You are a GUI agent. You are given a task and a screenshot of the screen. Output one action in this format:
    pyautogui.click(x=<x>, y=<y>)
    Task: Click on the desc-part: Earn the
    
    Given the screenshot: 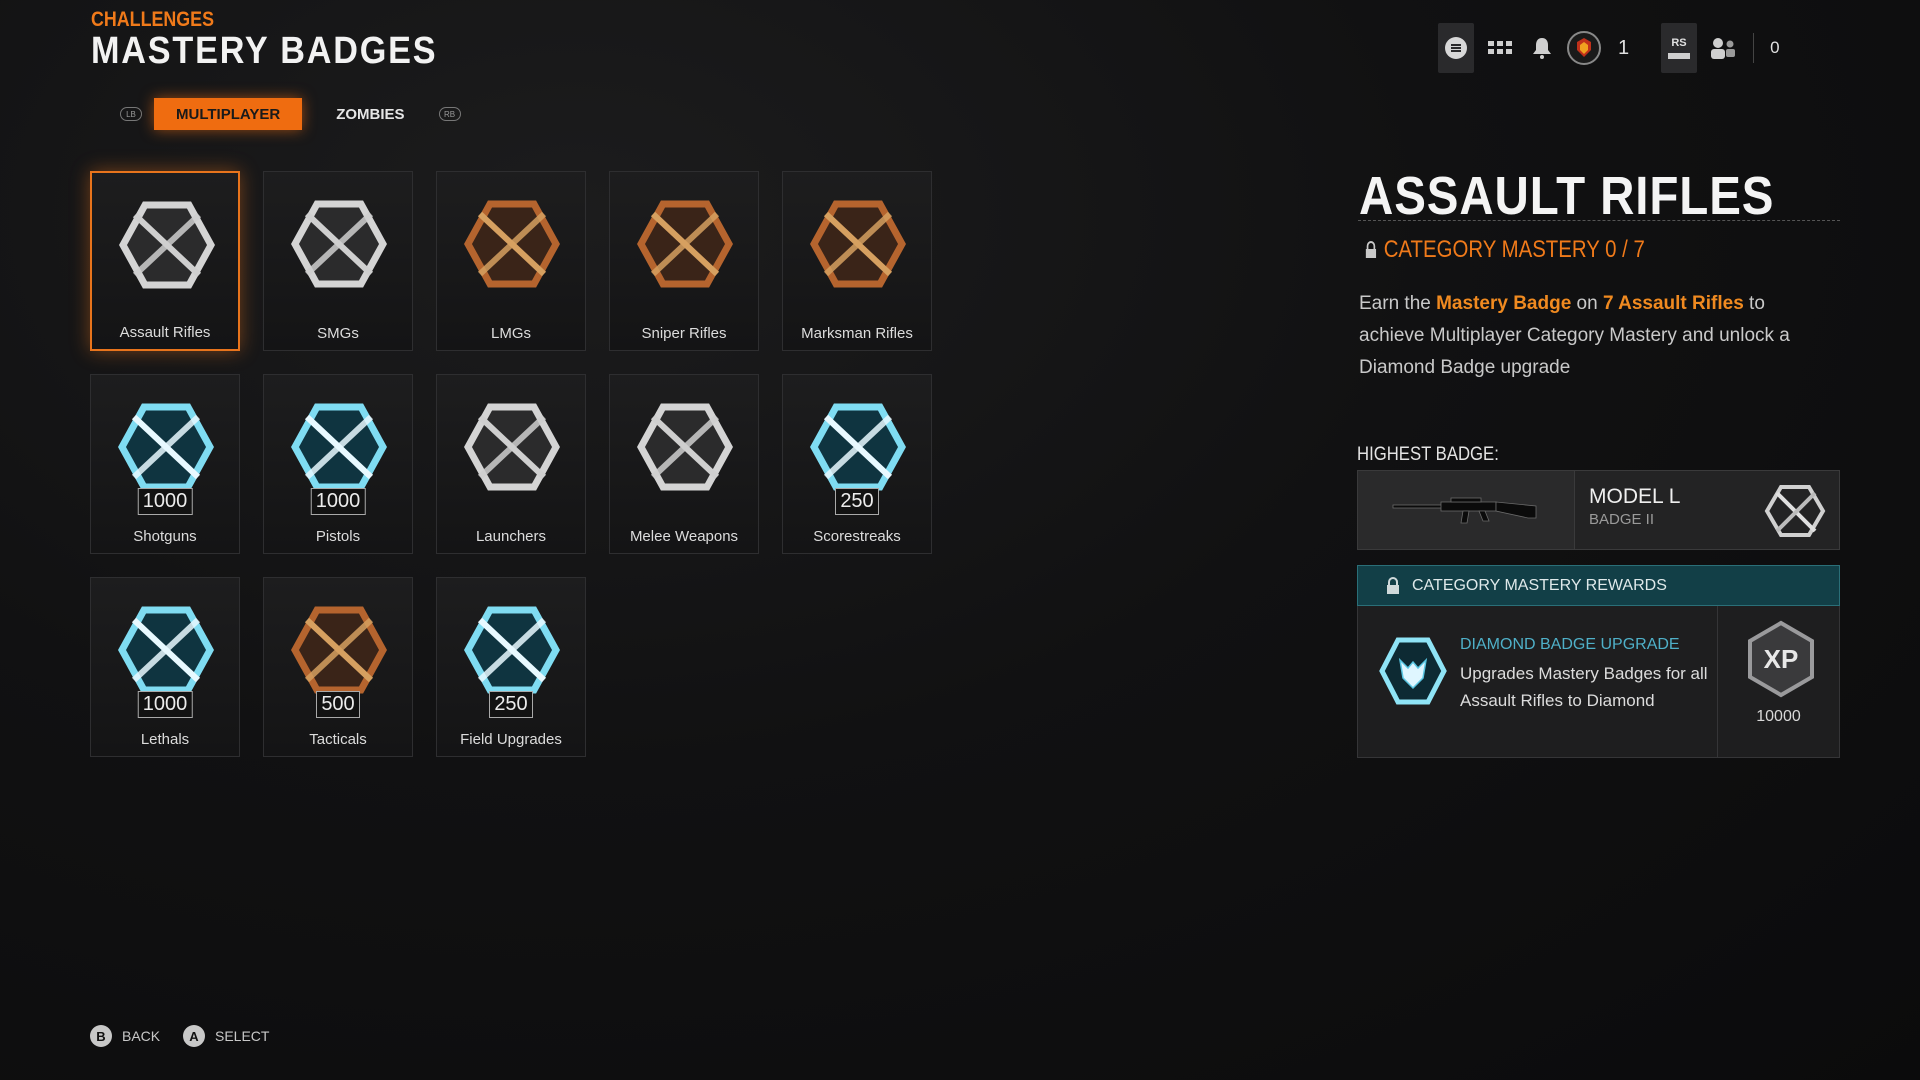 What is the action you would take?
    pyautogui.click(x=1398, y=303)
    